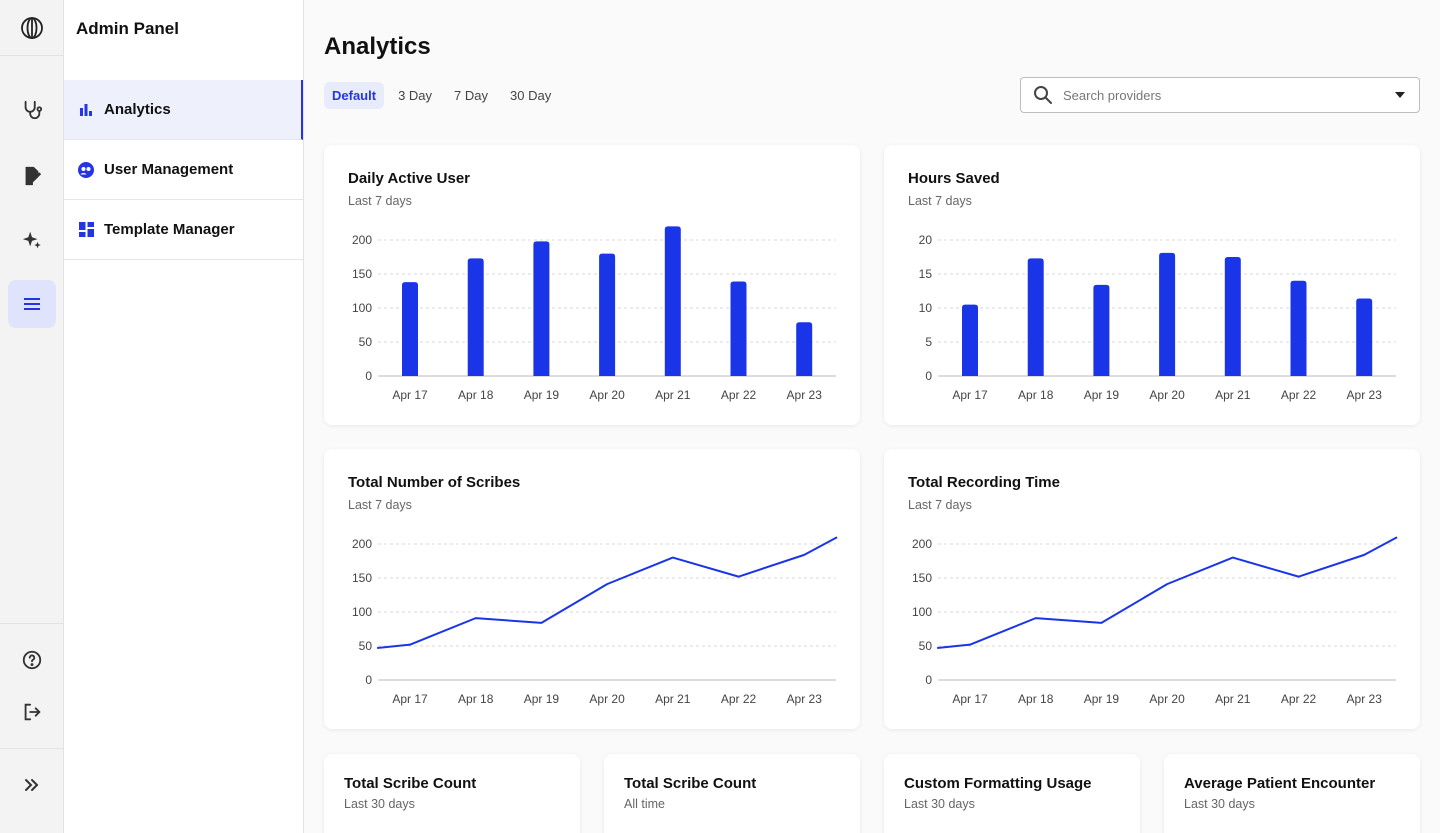  I want to click on y-tick-label: 10, so click(926, 308).